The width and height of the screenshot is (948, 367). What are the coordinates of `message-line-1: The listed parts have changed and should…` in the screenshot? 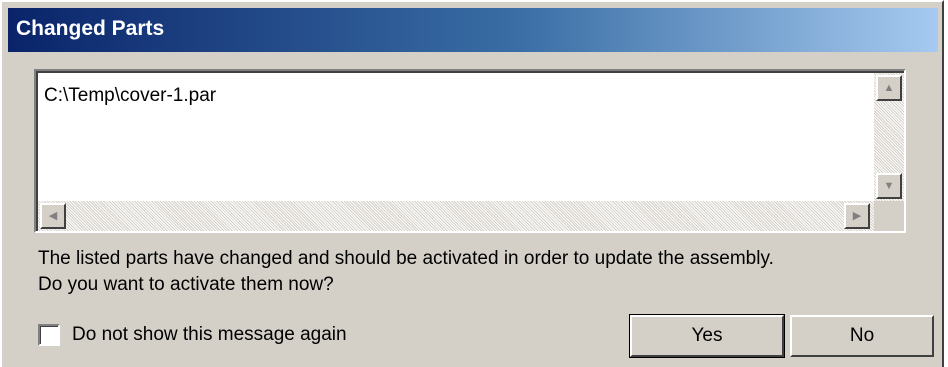 It's located at (406, 258).